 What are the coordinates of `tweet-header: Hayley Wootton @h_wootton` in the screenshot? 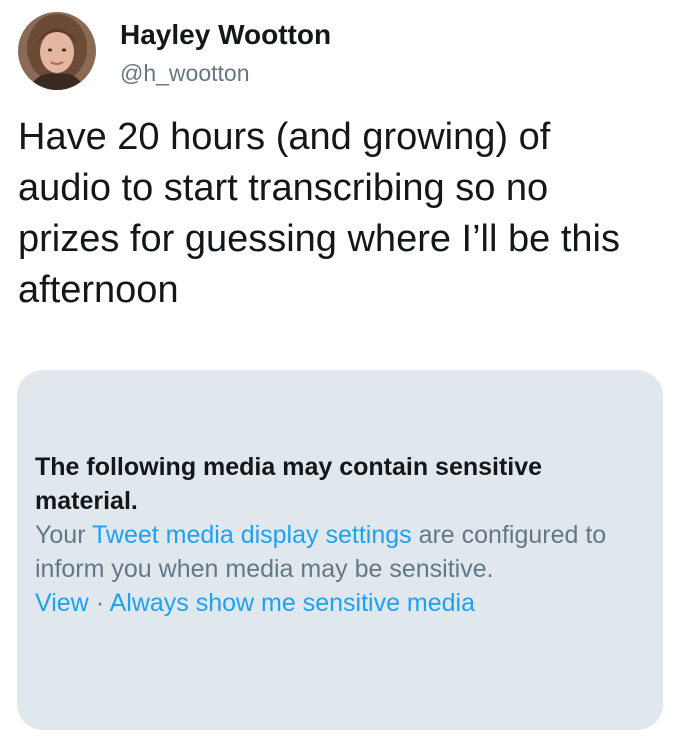 It's located at (174, 51).